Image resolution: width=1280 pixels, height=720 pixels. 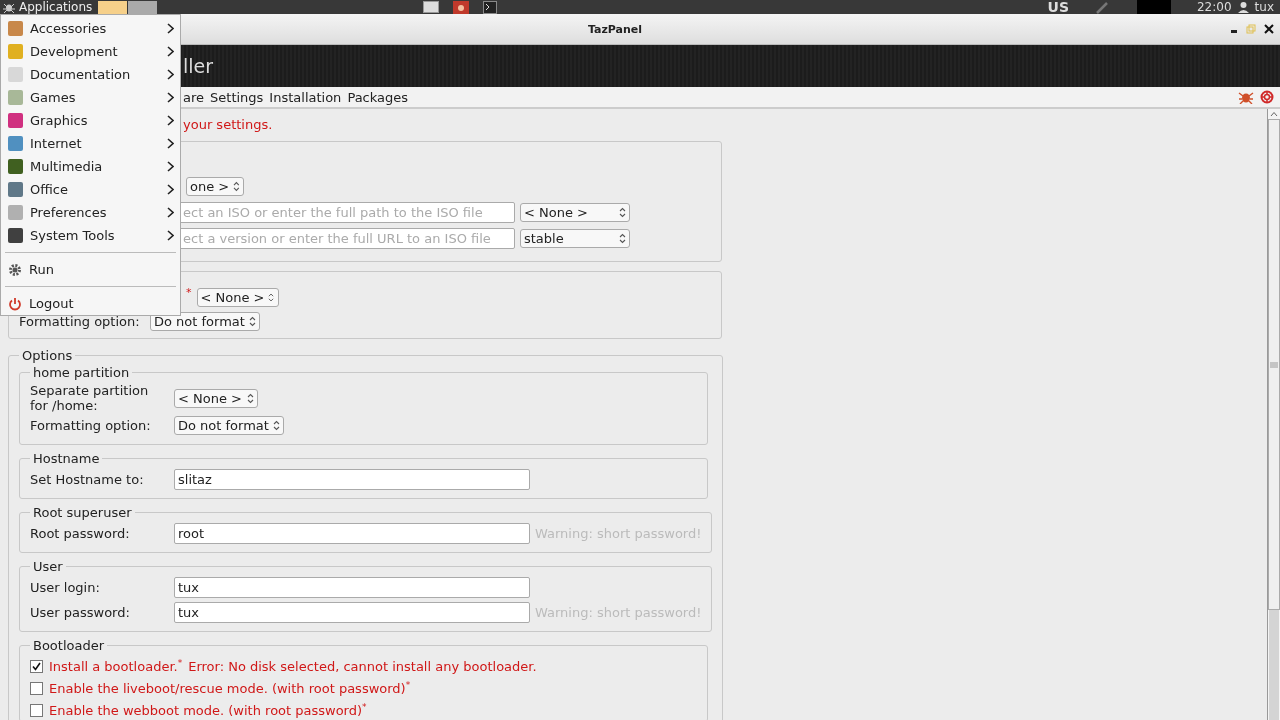 I want to click on checkbox-label: Install a bootloader.$^{*}$, so click(x=116, y=666).